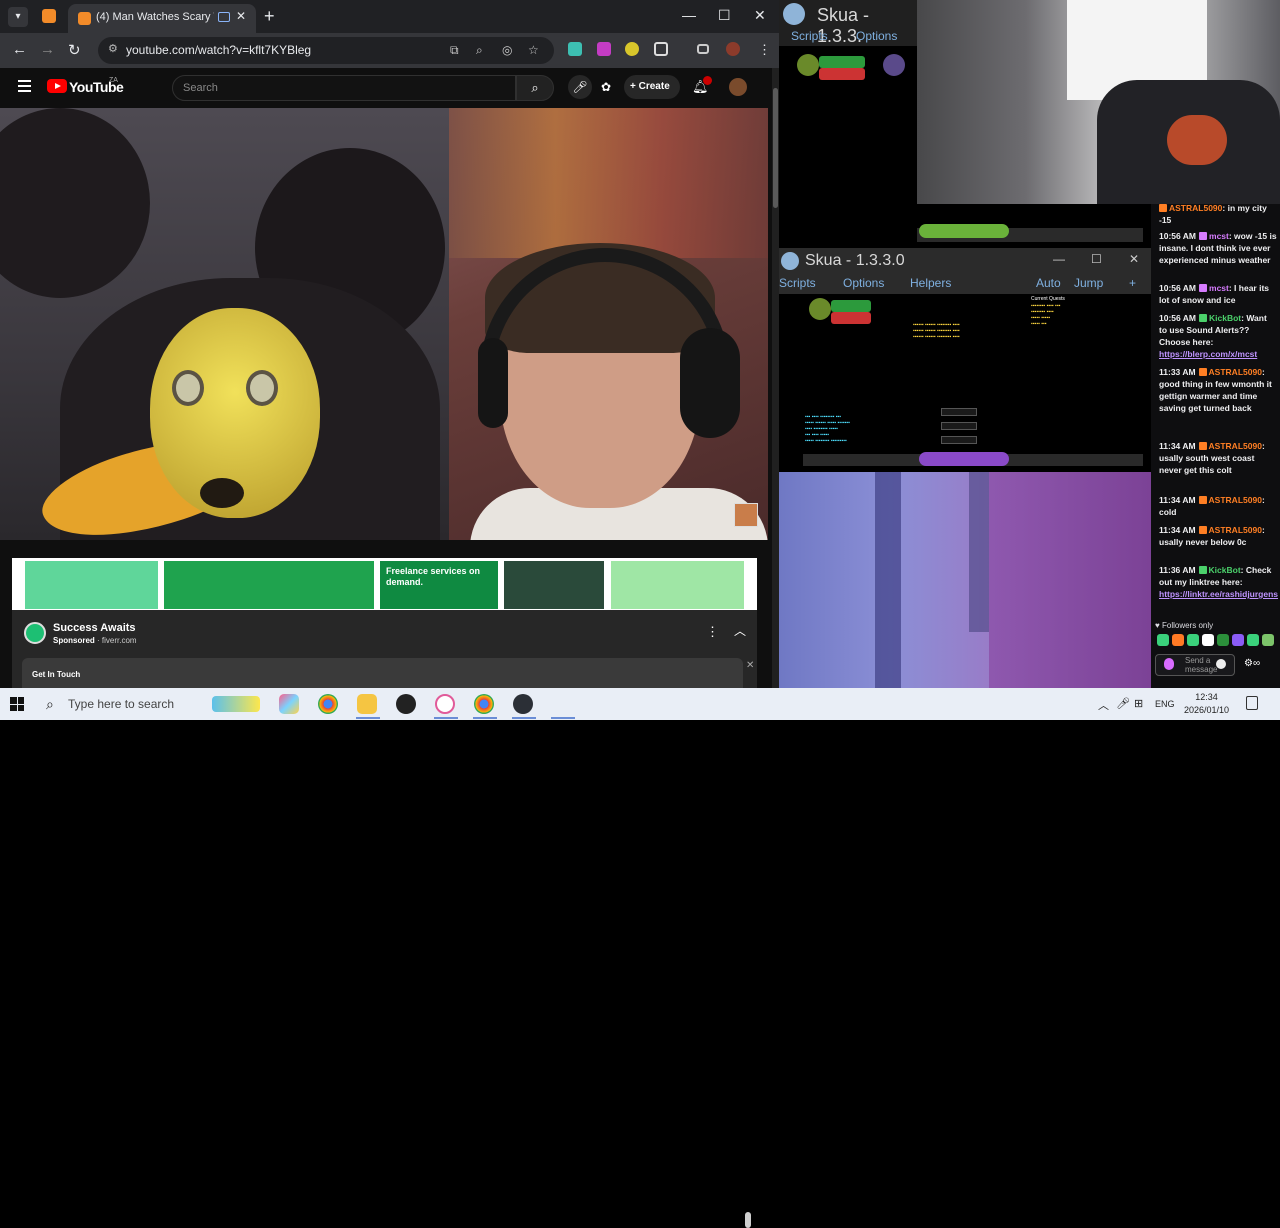 The image size is (1280, 1228). I want to click on back-button: ←, so click(19, 49).